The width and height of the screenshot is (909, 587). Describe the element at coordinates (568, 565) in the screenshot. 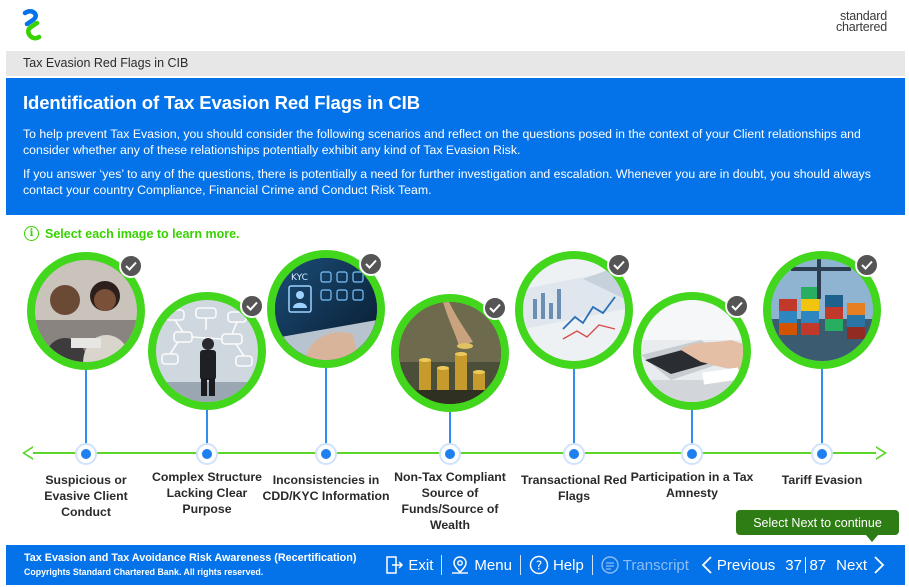

I see `help-label: Help` at that location.